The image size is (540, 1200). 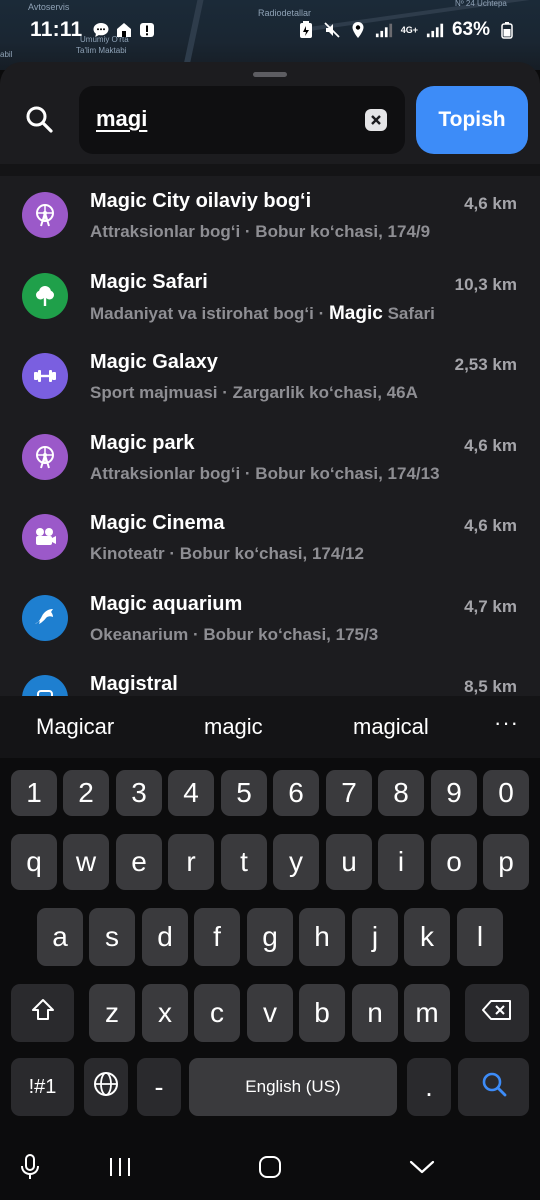 I want to click on home-icon, so click(x=270, y=1167).